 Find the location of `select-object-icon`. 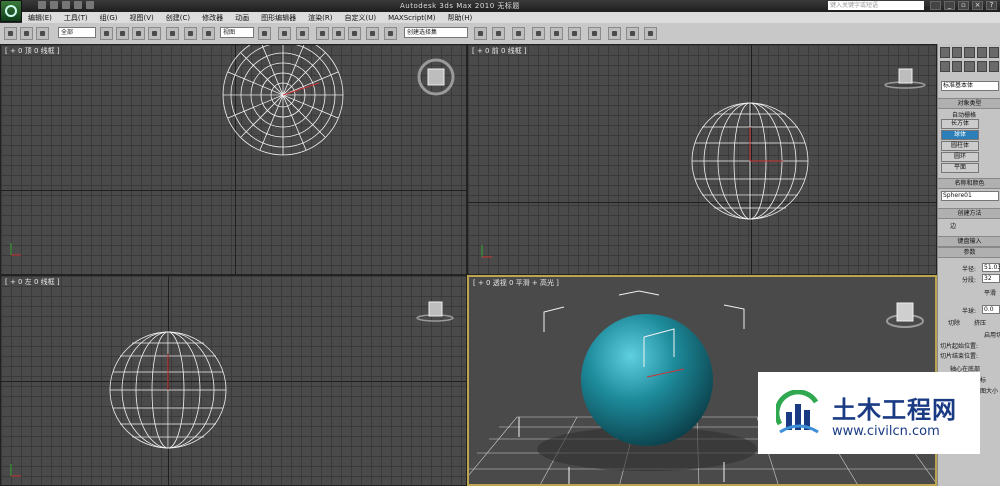

select-object-icon is located at coordinates (106, 33).